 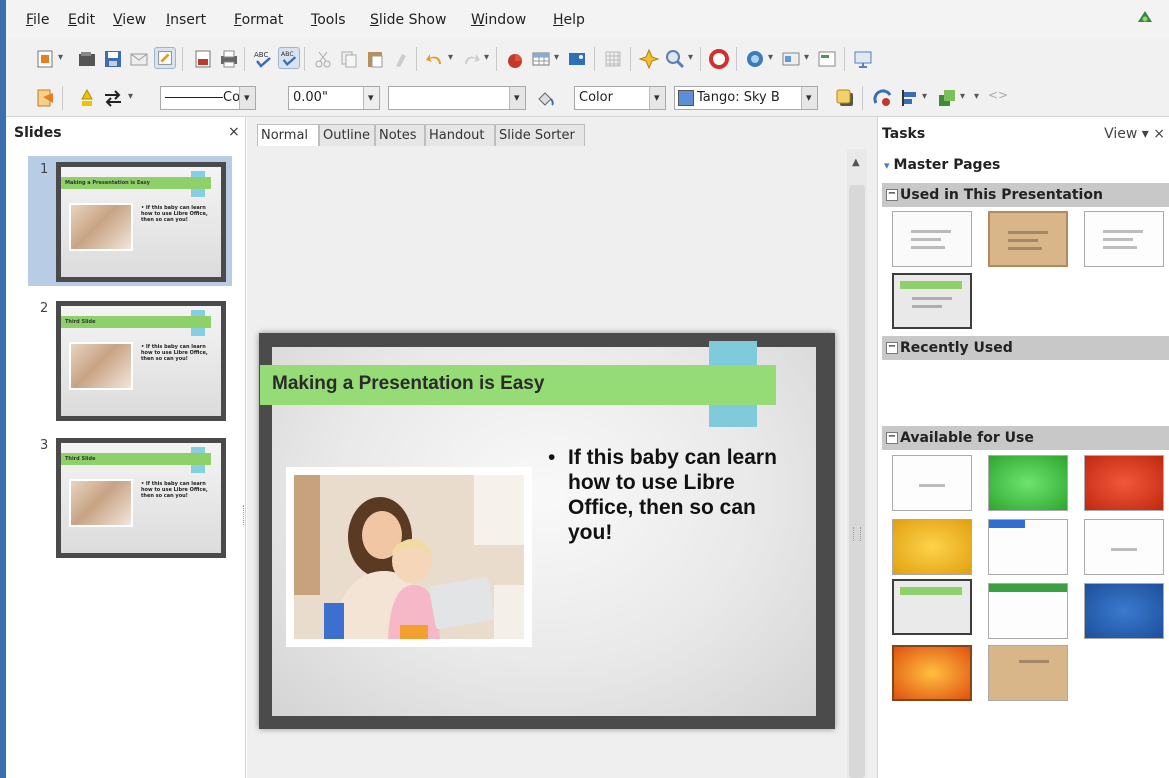 I want to click on menu-view: View, so click(x=129, y=20).